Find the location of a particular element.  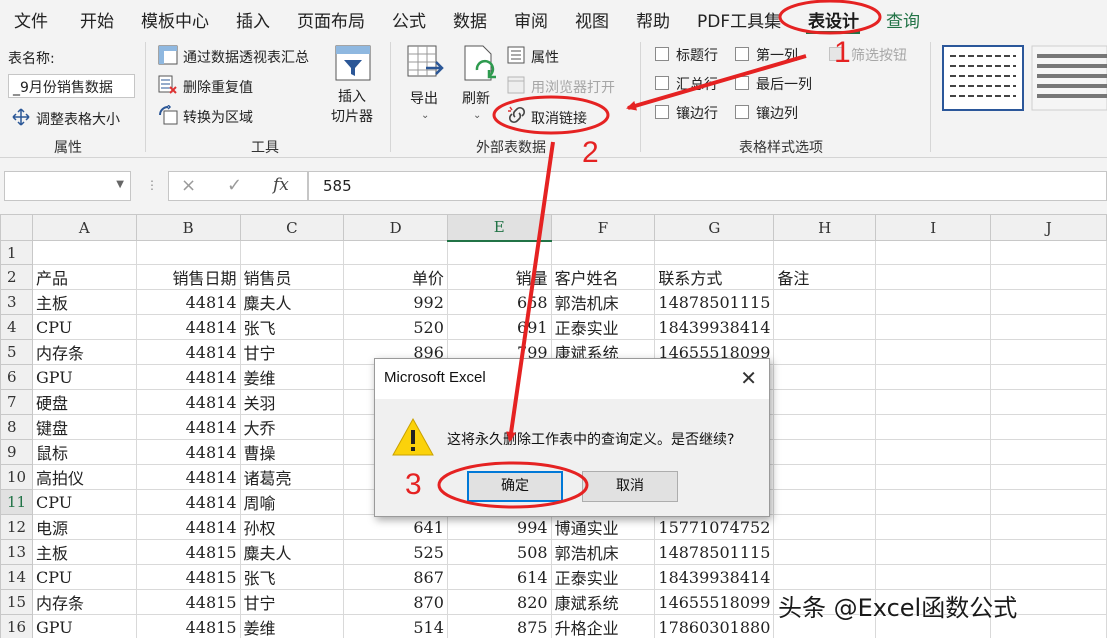

column-header: I is located at coordinates (933, 227).